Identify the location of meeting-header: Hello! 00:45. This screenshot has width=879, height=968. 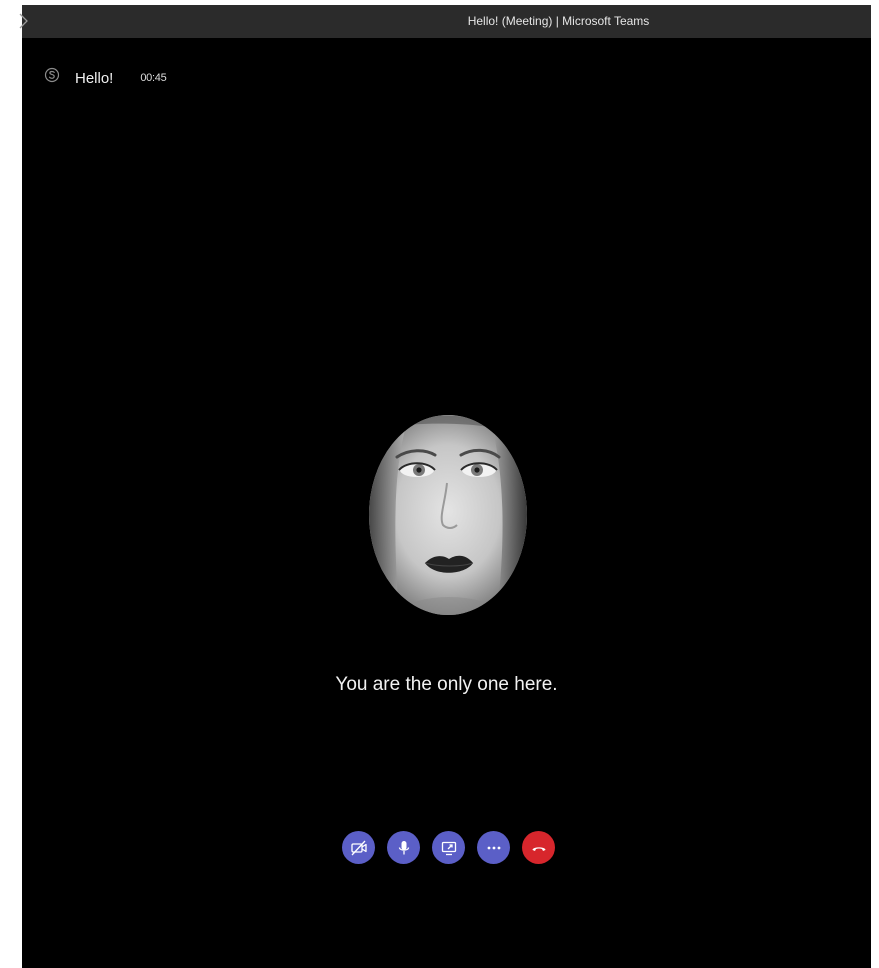
(105, 78).